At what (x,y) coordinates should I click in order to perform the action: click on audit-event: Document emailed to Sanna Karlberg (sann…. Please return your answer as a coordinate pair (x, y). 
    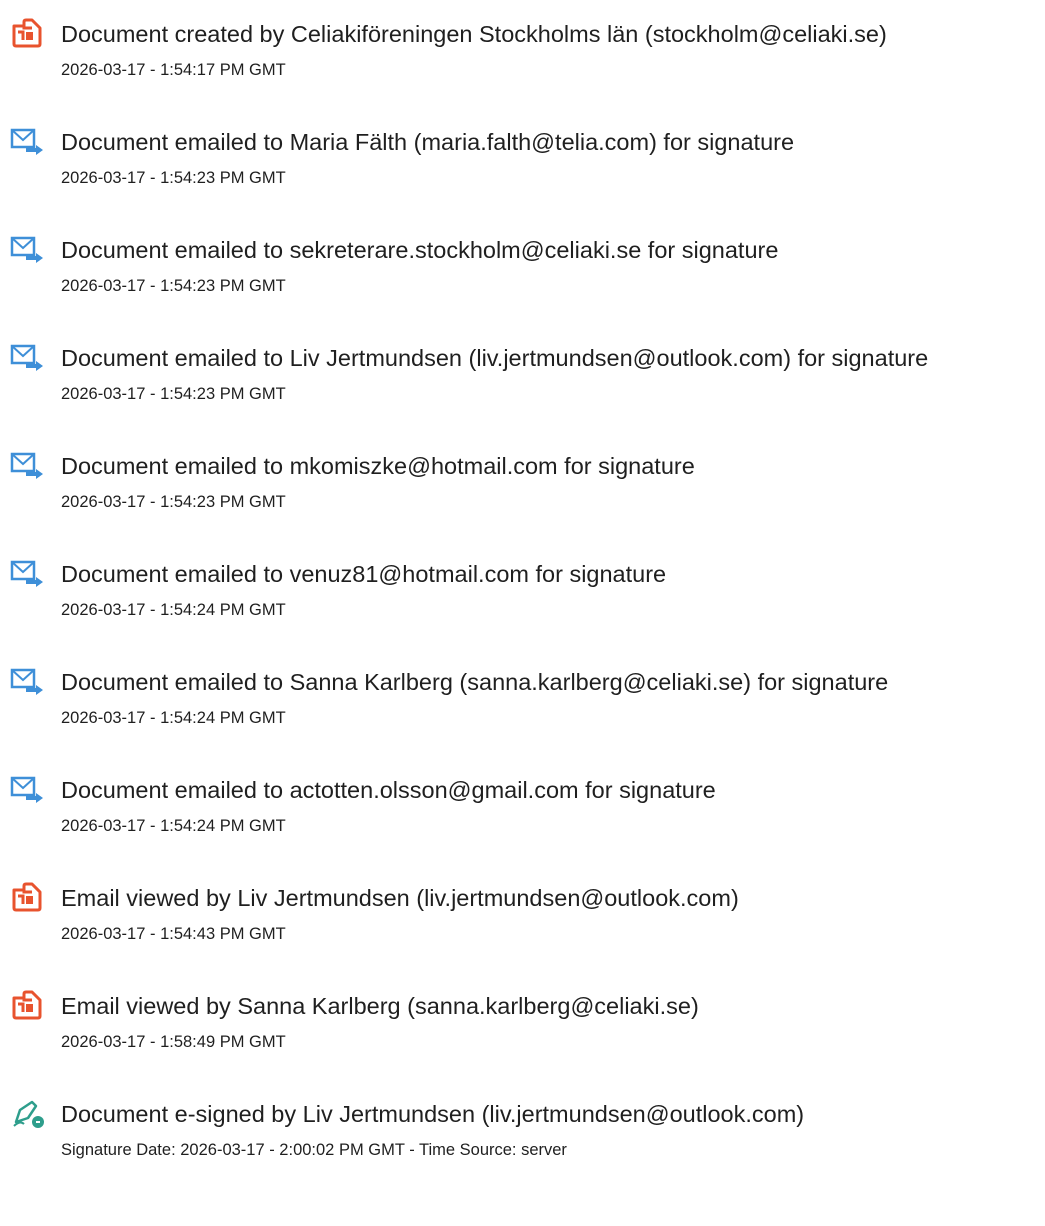
    Looking at the image, I should click on (522, 706).